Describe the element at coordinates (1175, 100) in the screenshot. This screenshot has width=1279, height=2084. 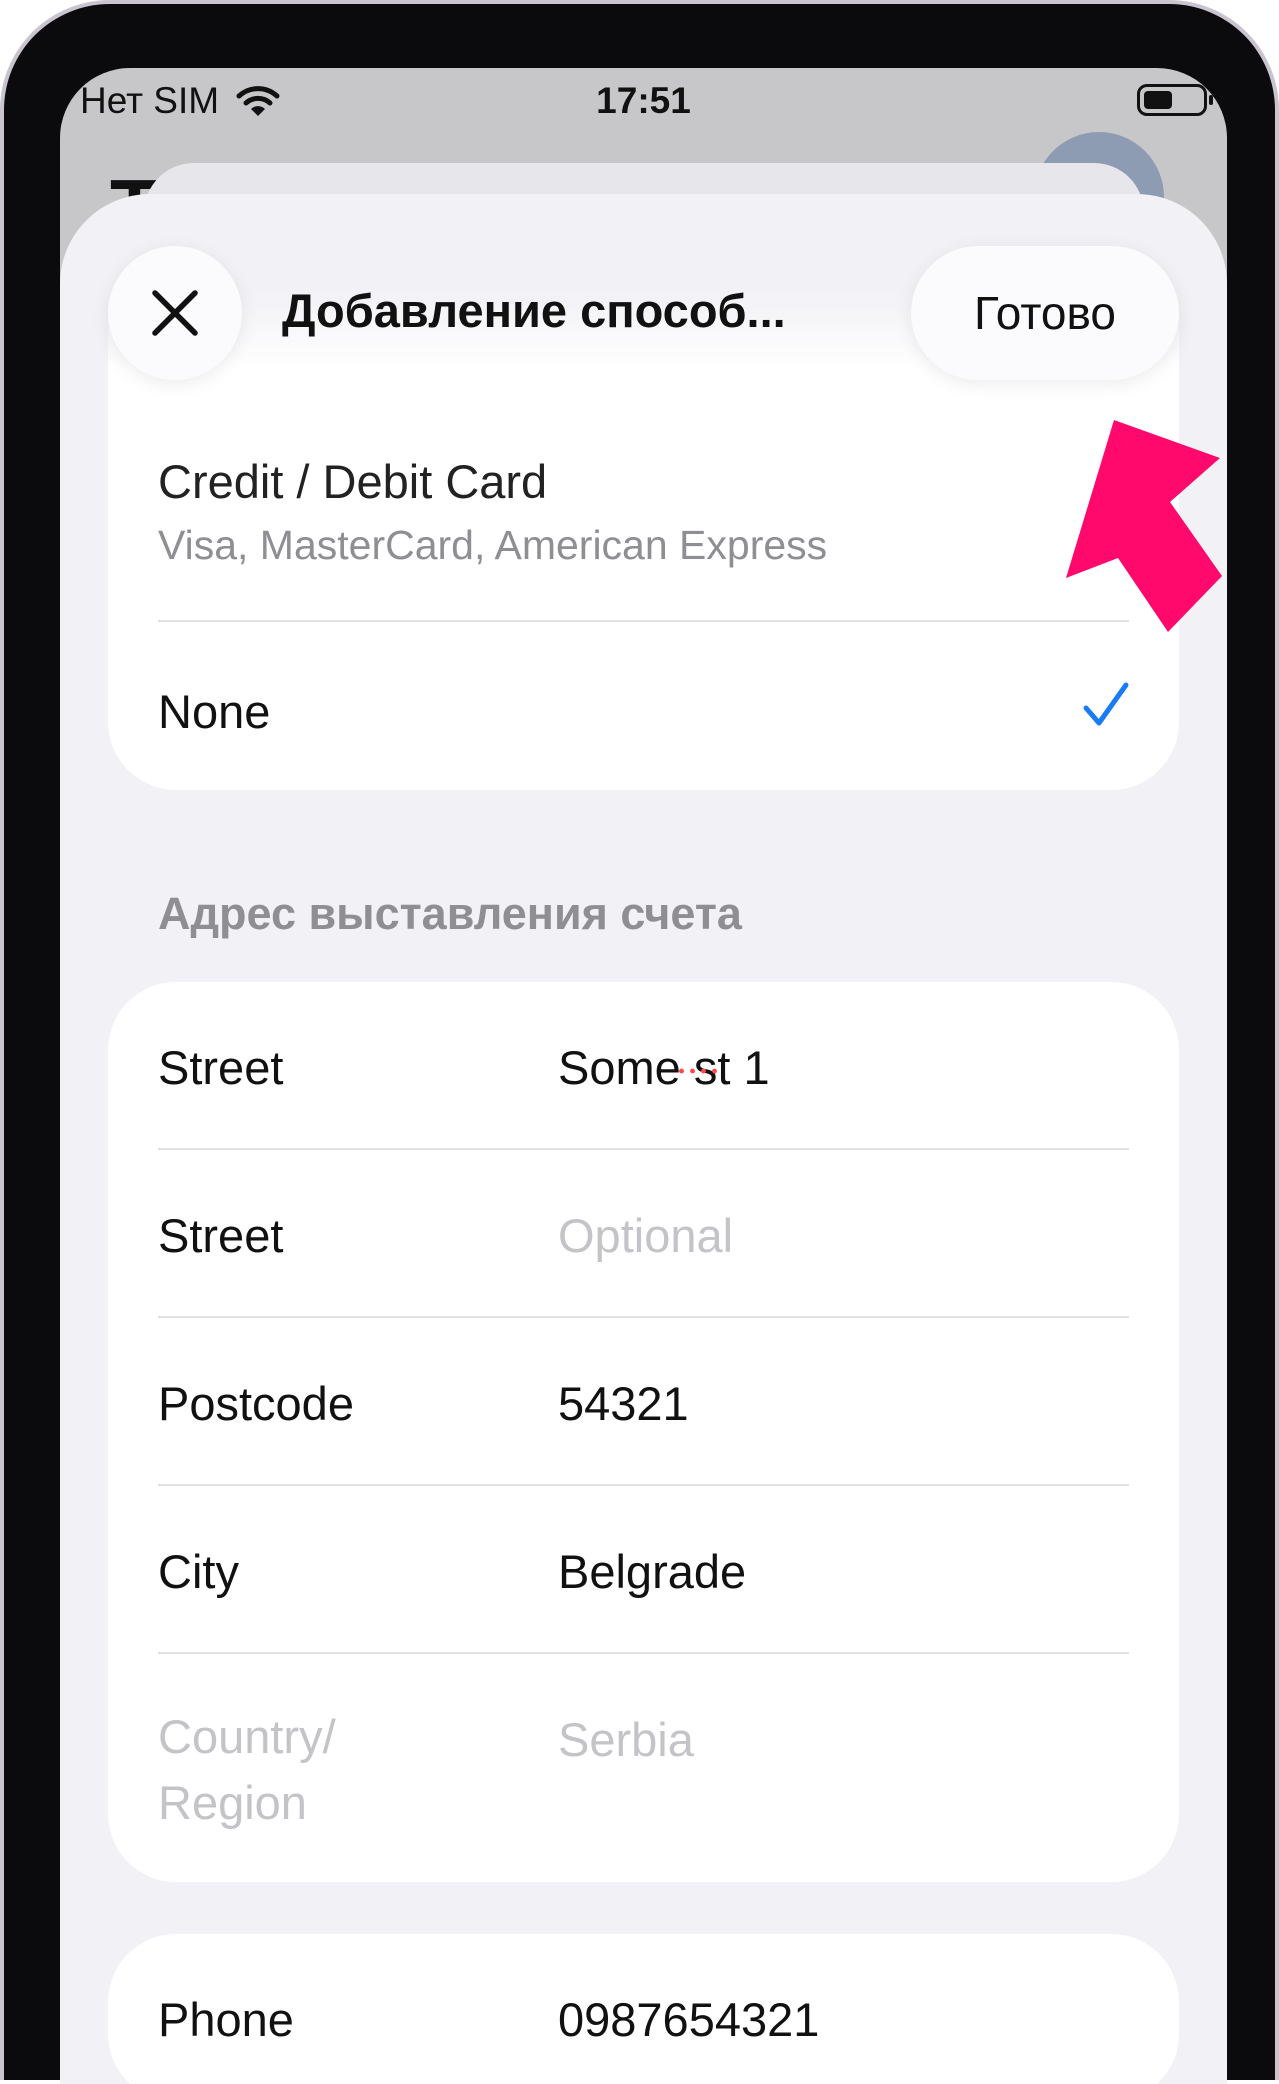
I see `battery-icon` at that location.